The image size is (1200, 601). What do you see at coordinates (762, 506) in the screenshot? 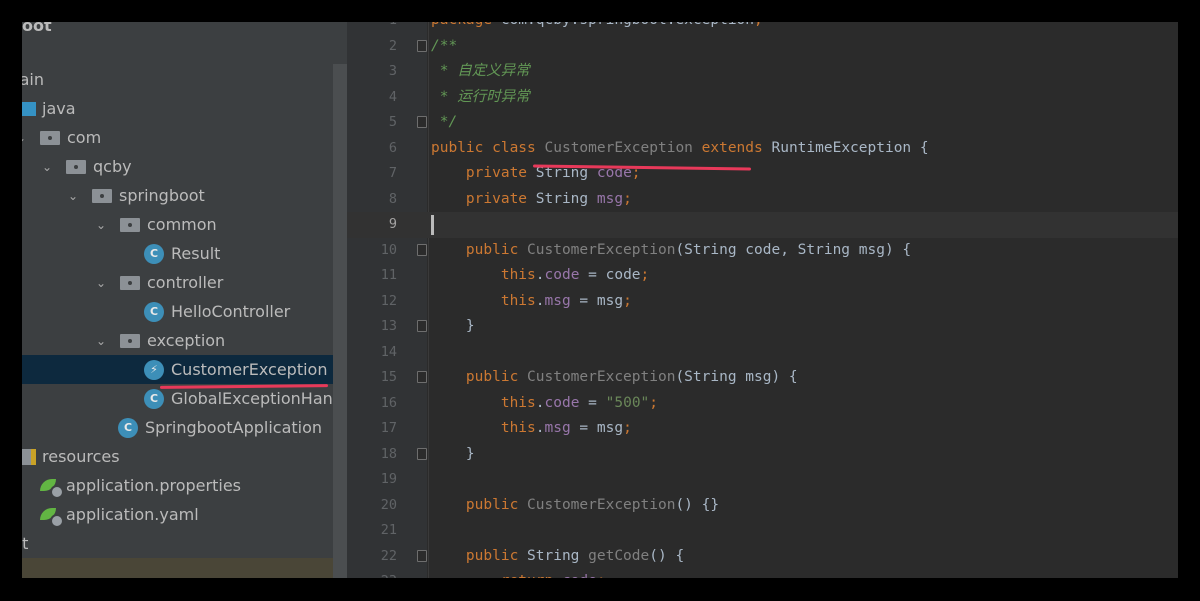
I see `code-line: 20 public CustomerException() {}` at bounding box center [762, 506].